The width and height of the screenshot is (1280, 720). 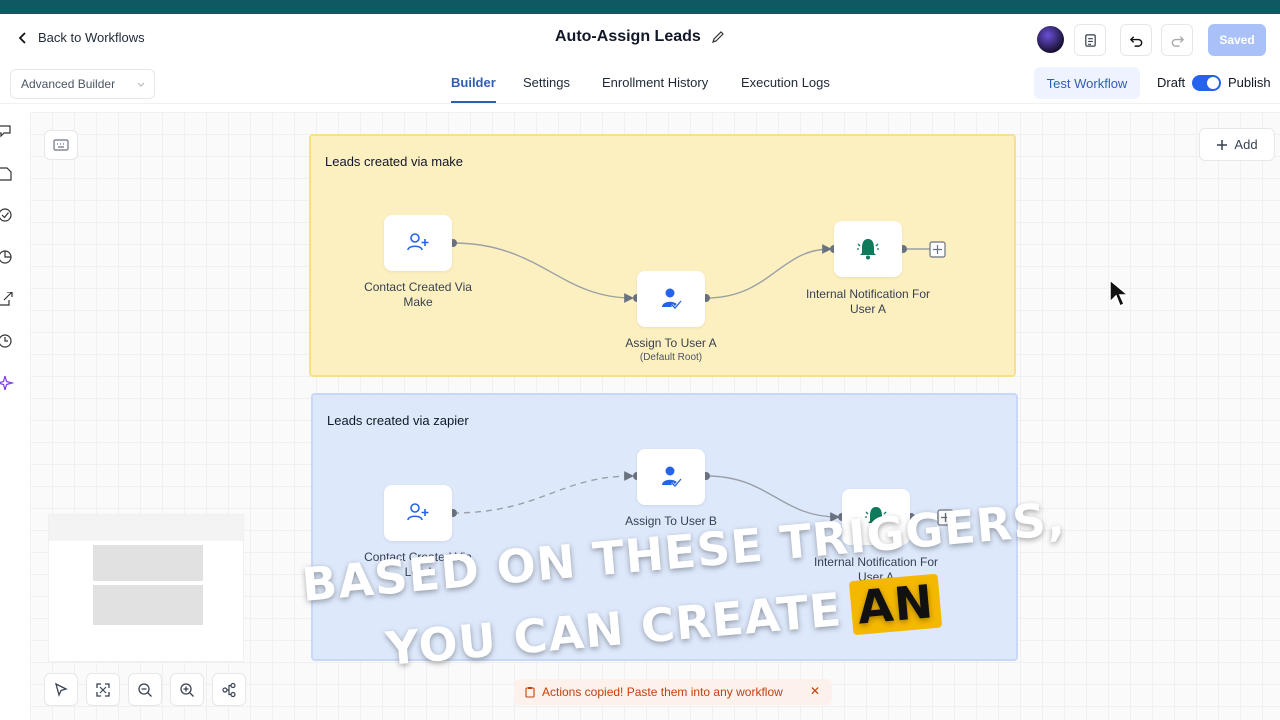 I want to click on workflow-title-text: Auto-Assign Leads, so click(x=628, y=36).